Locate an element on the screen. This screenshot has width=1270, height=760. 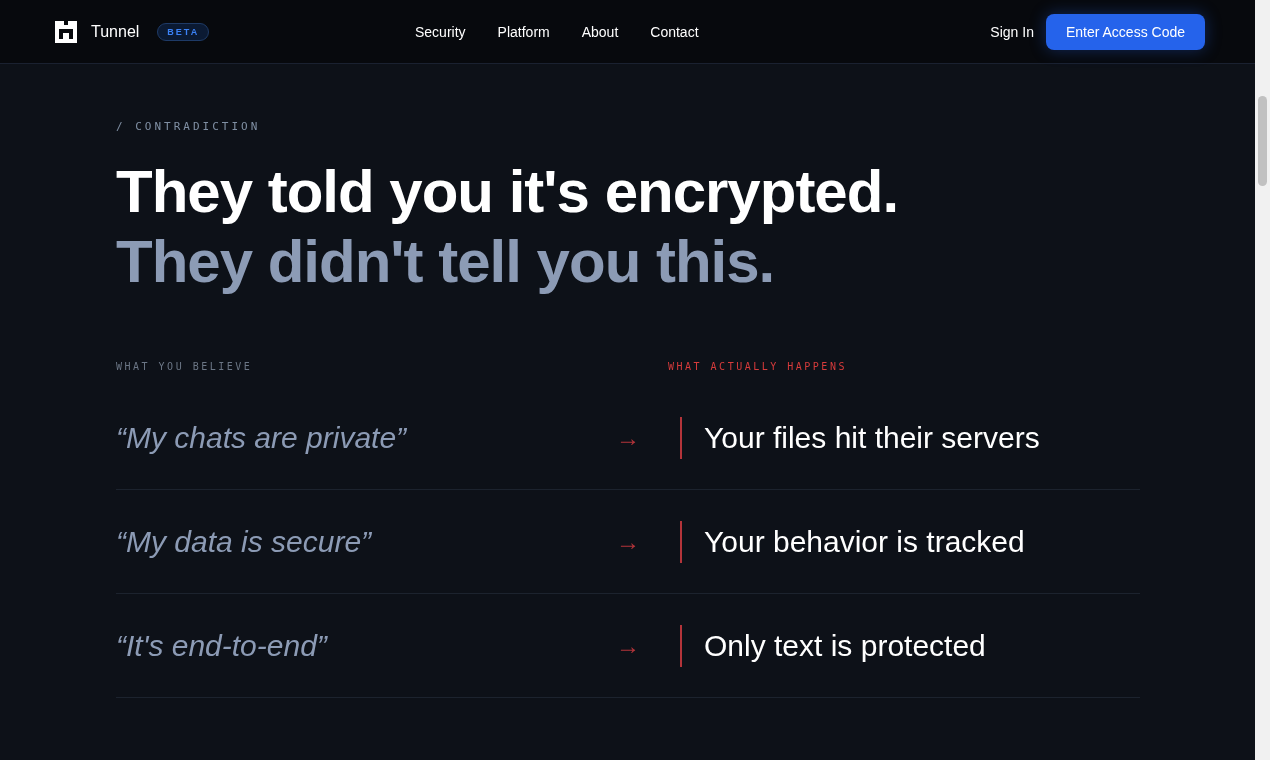
belief-quote: “My data is secure” is located at coordinates (244, 541).